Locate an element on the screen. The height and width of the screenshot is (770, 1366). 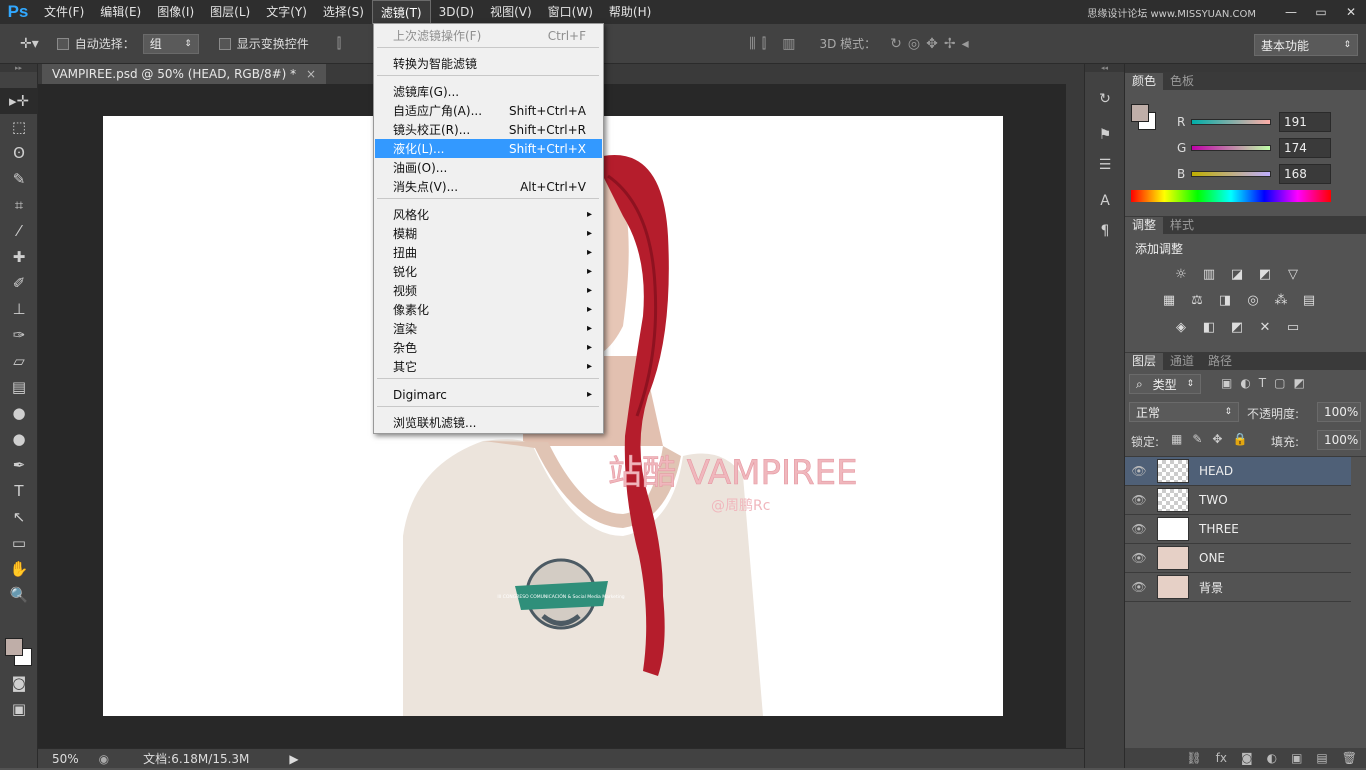
quick-mask-icon: ◙ is located at coordinates (19, 683).